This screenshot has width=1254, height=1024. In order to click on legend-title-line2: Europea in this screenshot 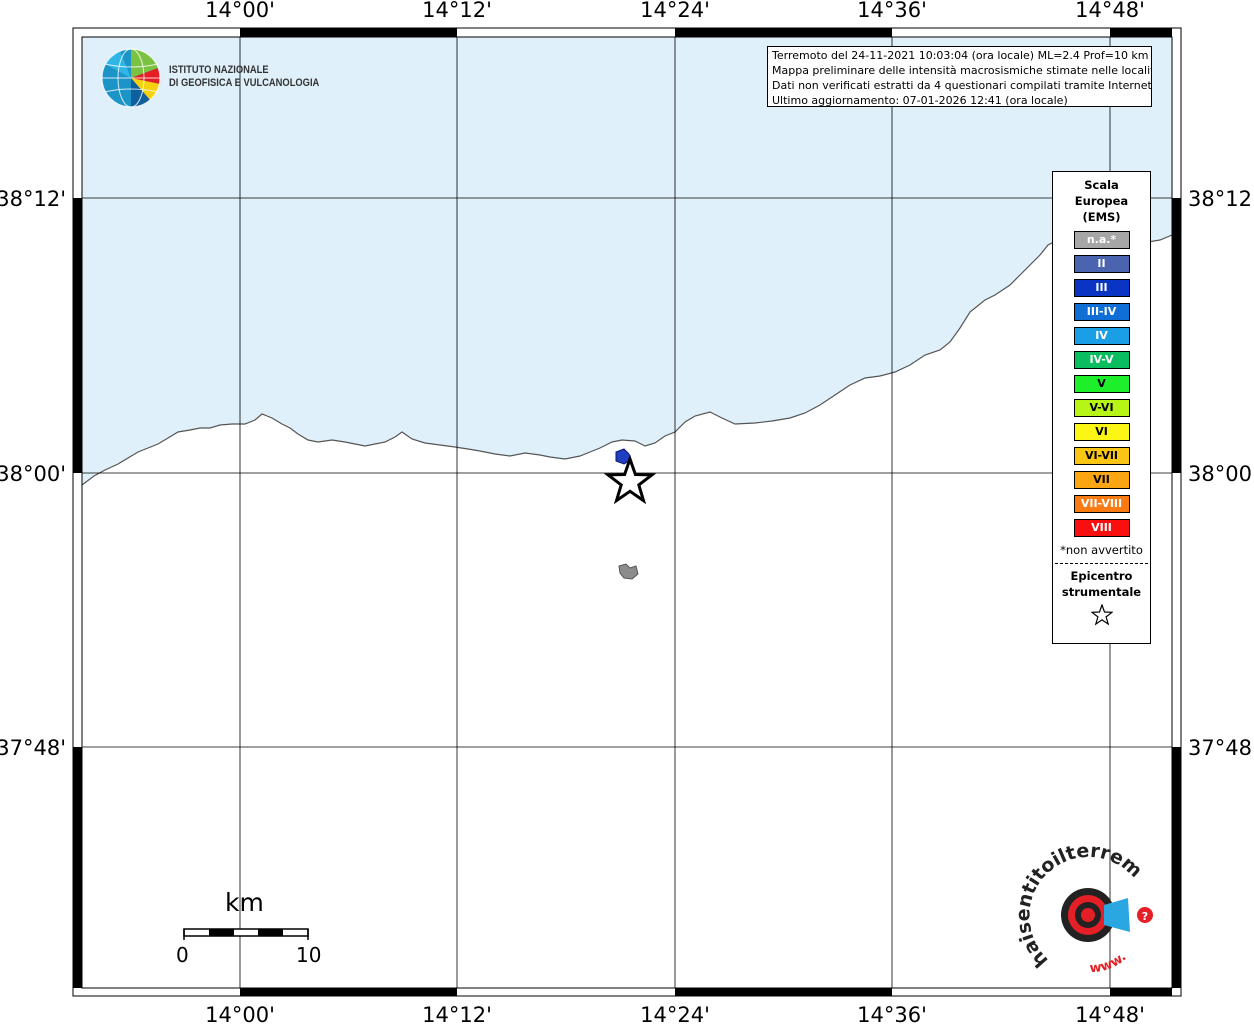, I will do `click(1101, 201)`.